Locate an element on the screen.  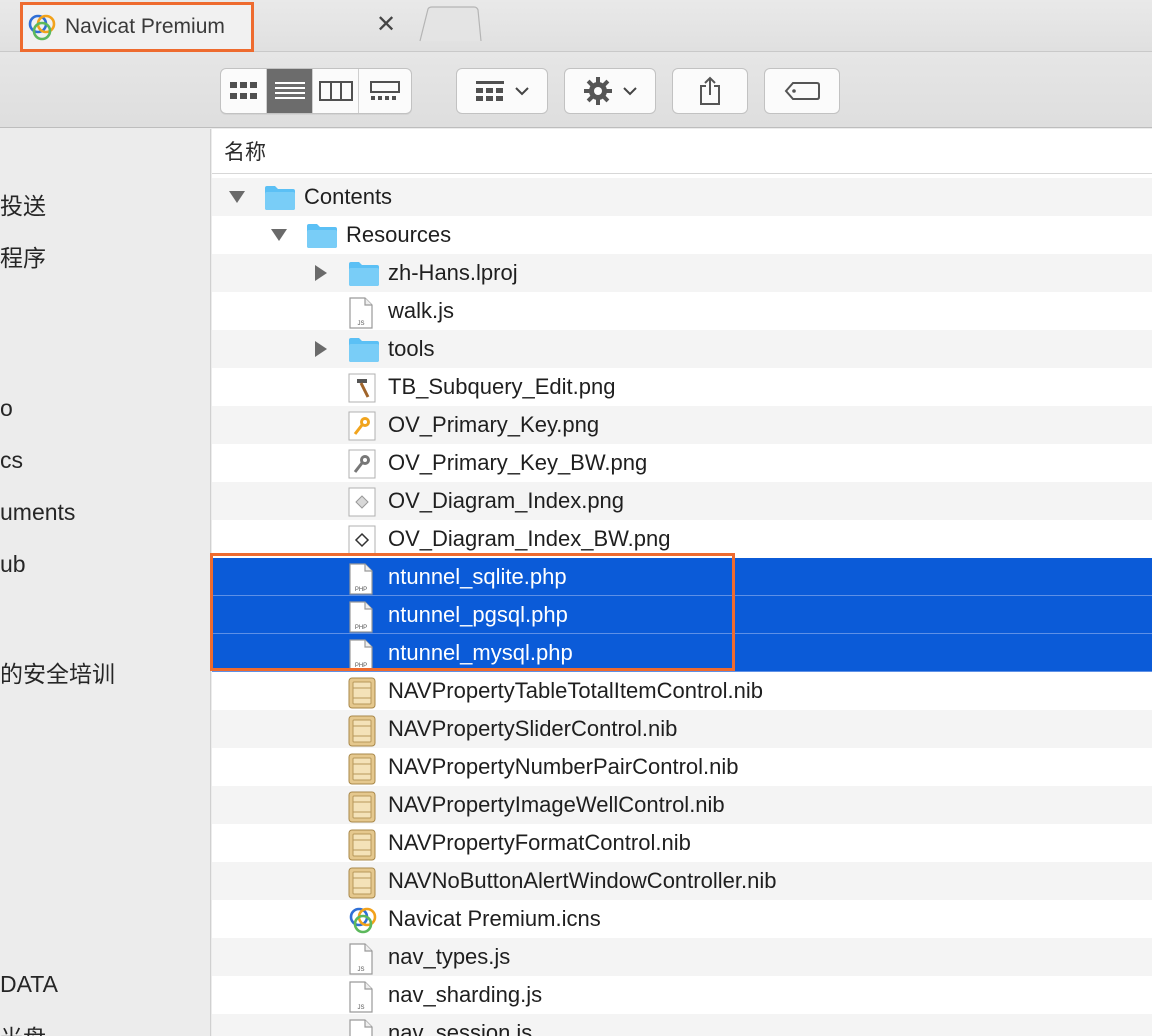
file-name: TB_Subquery_Edit.png is located at coordinates (502, 386).